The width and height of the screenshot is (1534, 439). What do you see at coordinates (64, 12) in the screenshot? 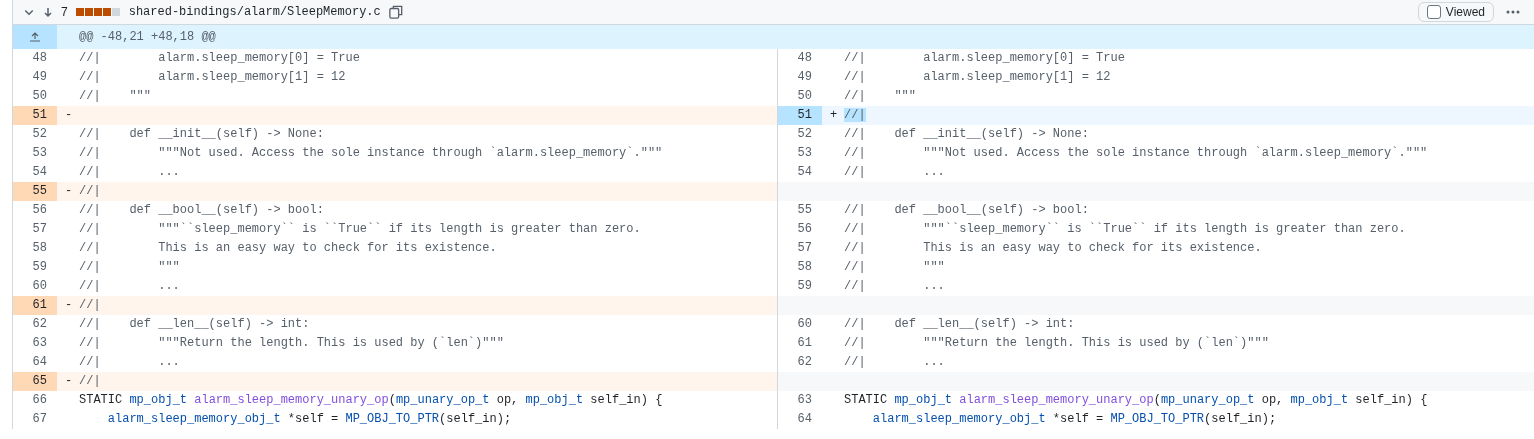
I see `change-count: 7` at bounding box center [64, 12].